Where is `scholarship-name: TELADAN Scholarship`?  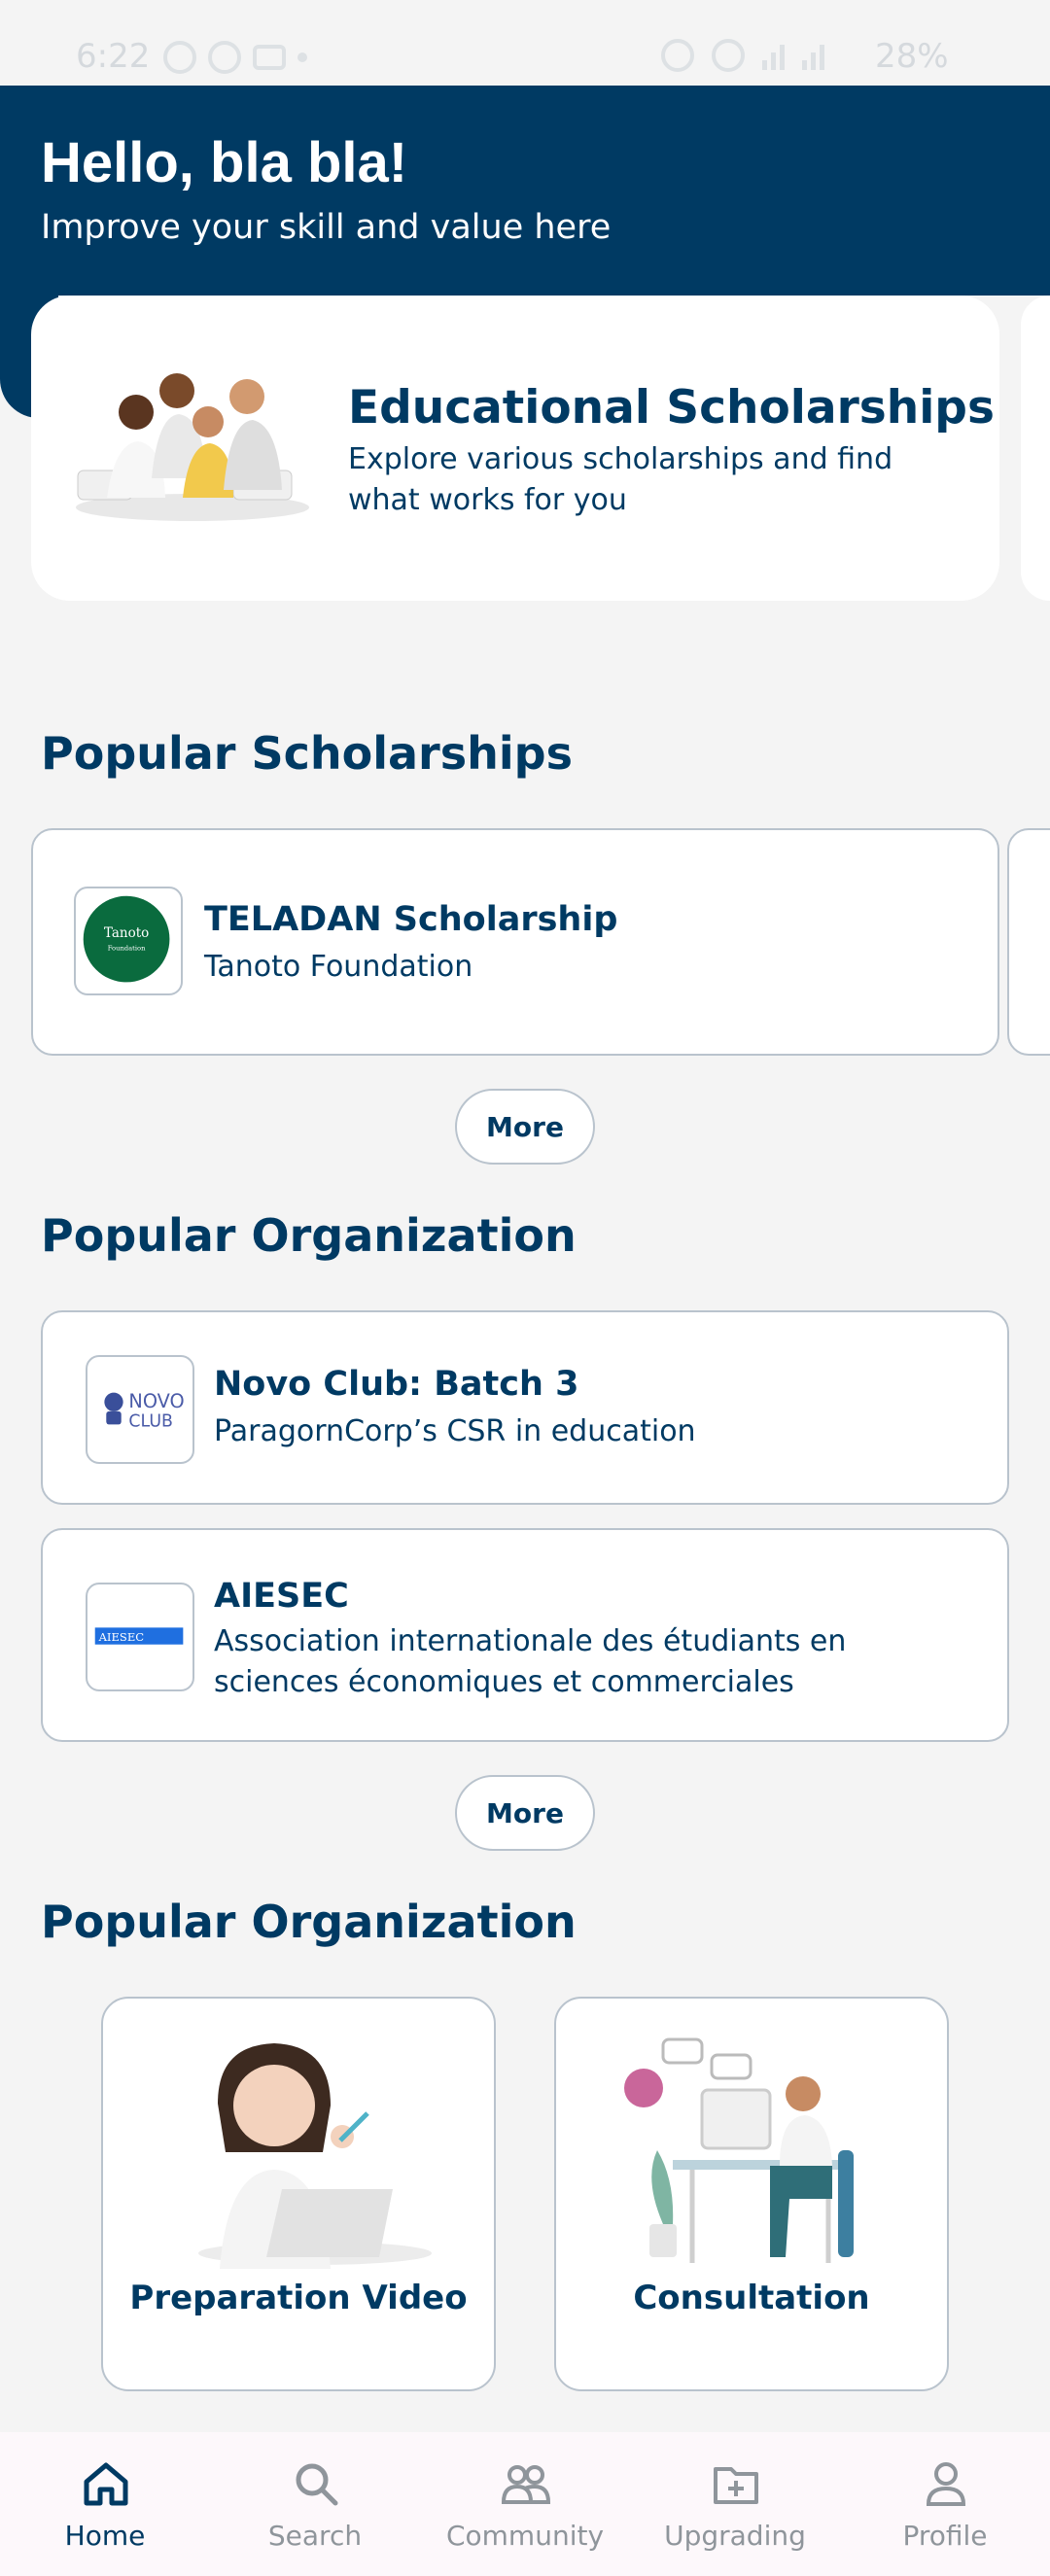
scholarship-name: TELADAN Scholarship is located at coordinates (411, 919).